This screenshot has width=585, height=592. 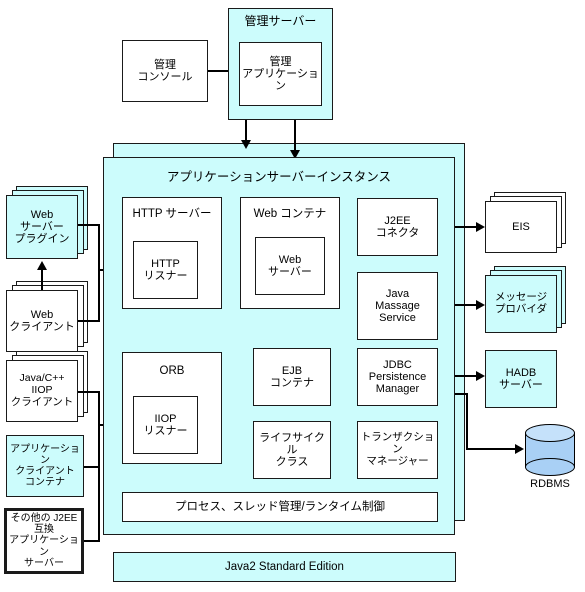 I want to click on java2-standard-edition-label: Java2 Standard Edition, so click(x=284, y=566).